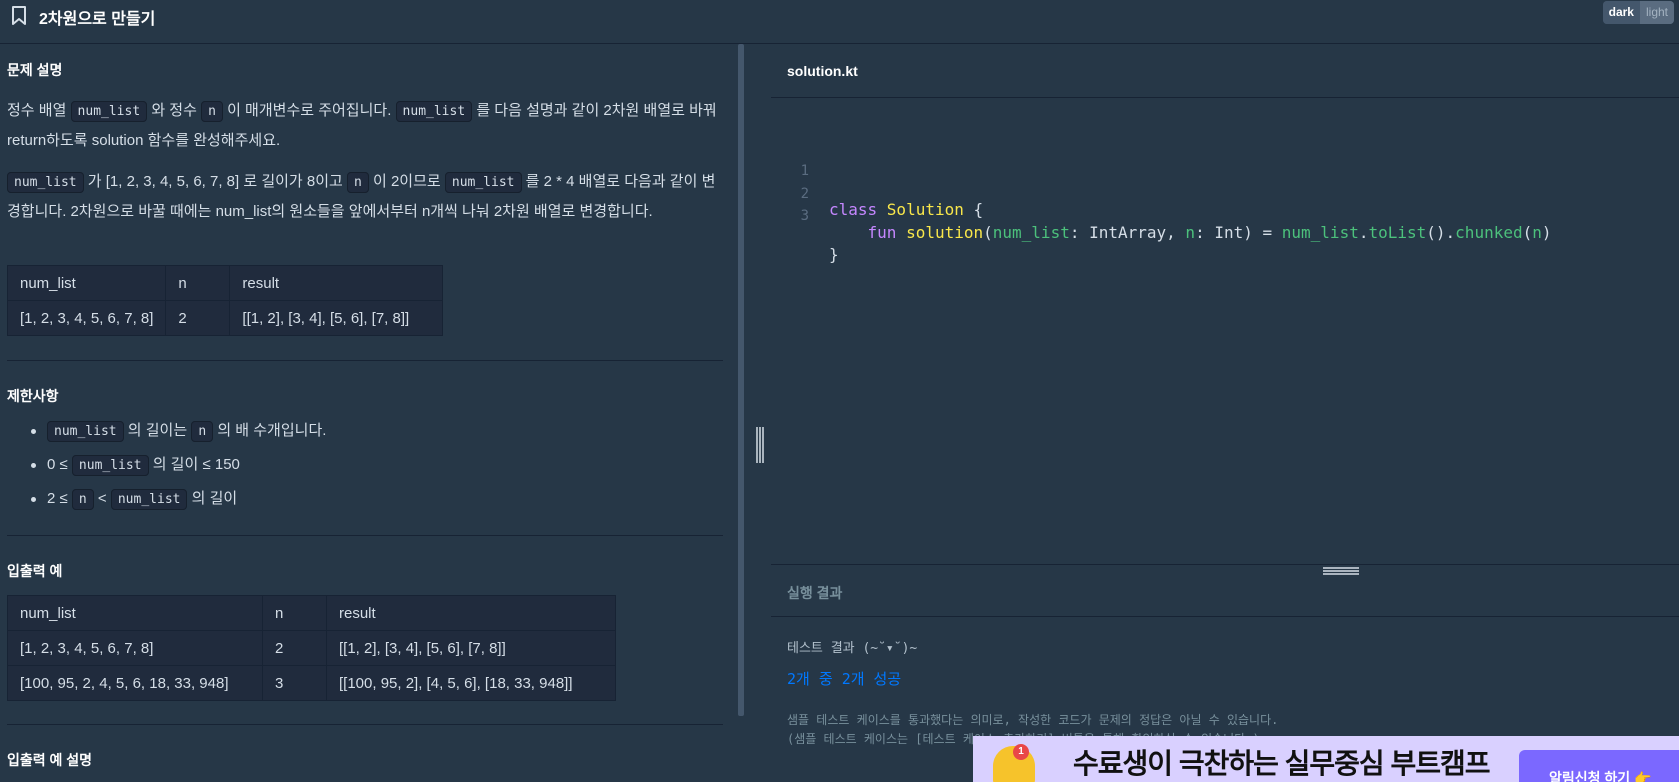 This screenshot has height=782, width=1679. I want to click on table-cell: [[100, 95, 2], [4, 5, 6], [18, 33, 948]], so click(471, 683).